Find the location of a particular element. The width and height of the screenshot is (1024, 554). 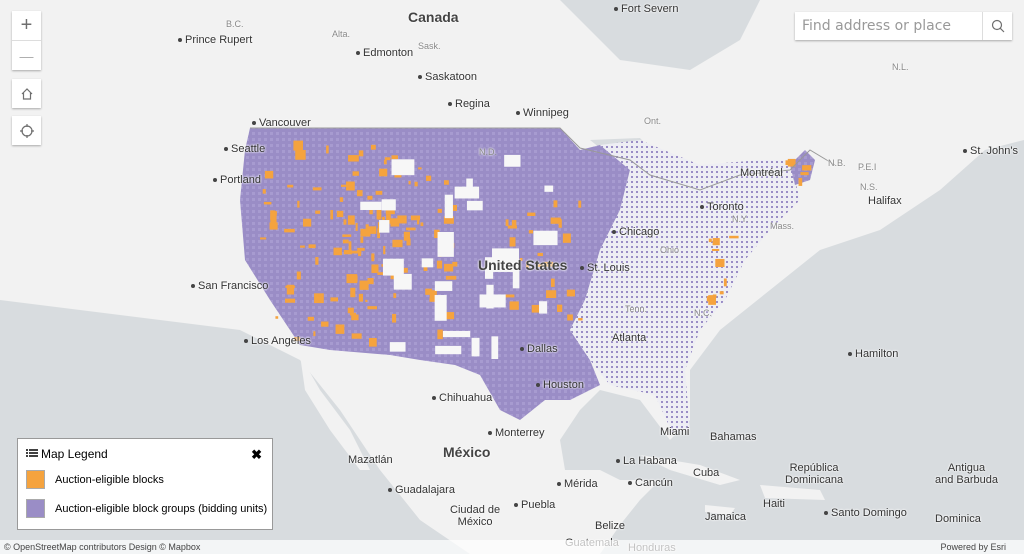

map-label: Fort Severn is located at coordinates (646, 9).